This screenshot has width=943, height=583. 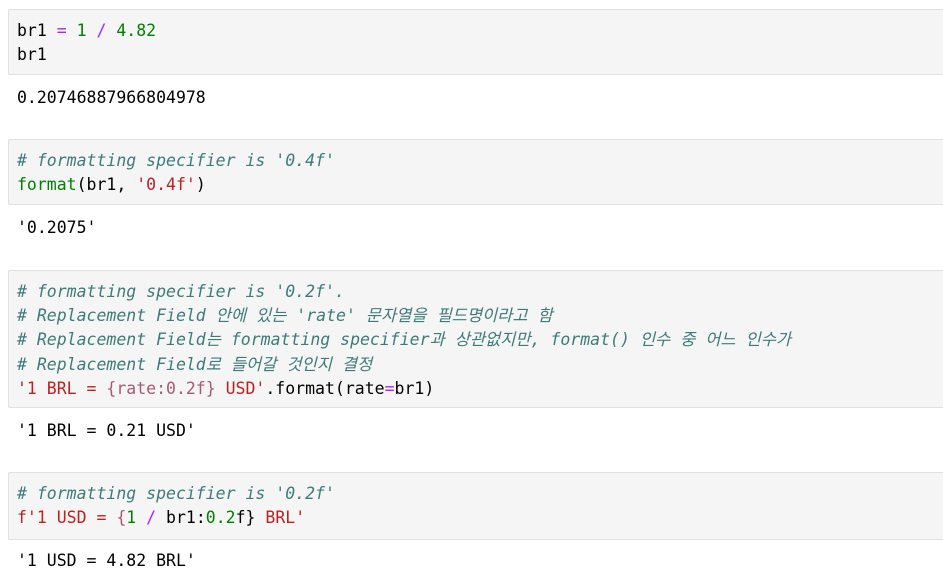 I want to click on code-line: # formatting specifier is '0.4f', so click(x=480, y=161).